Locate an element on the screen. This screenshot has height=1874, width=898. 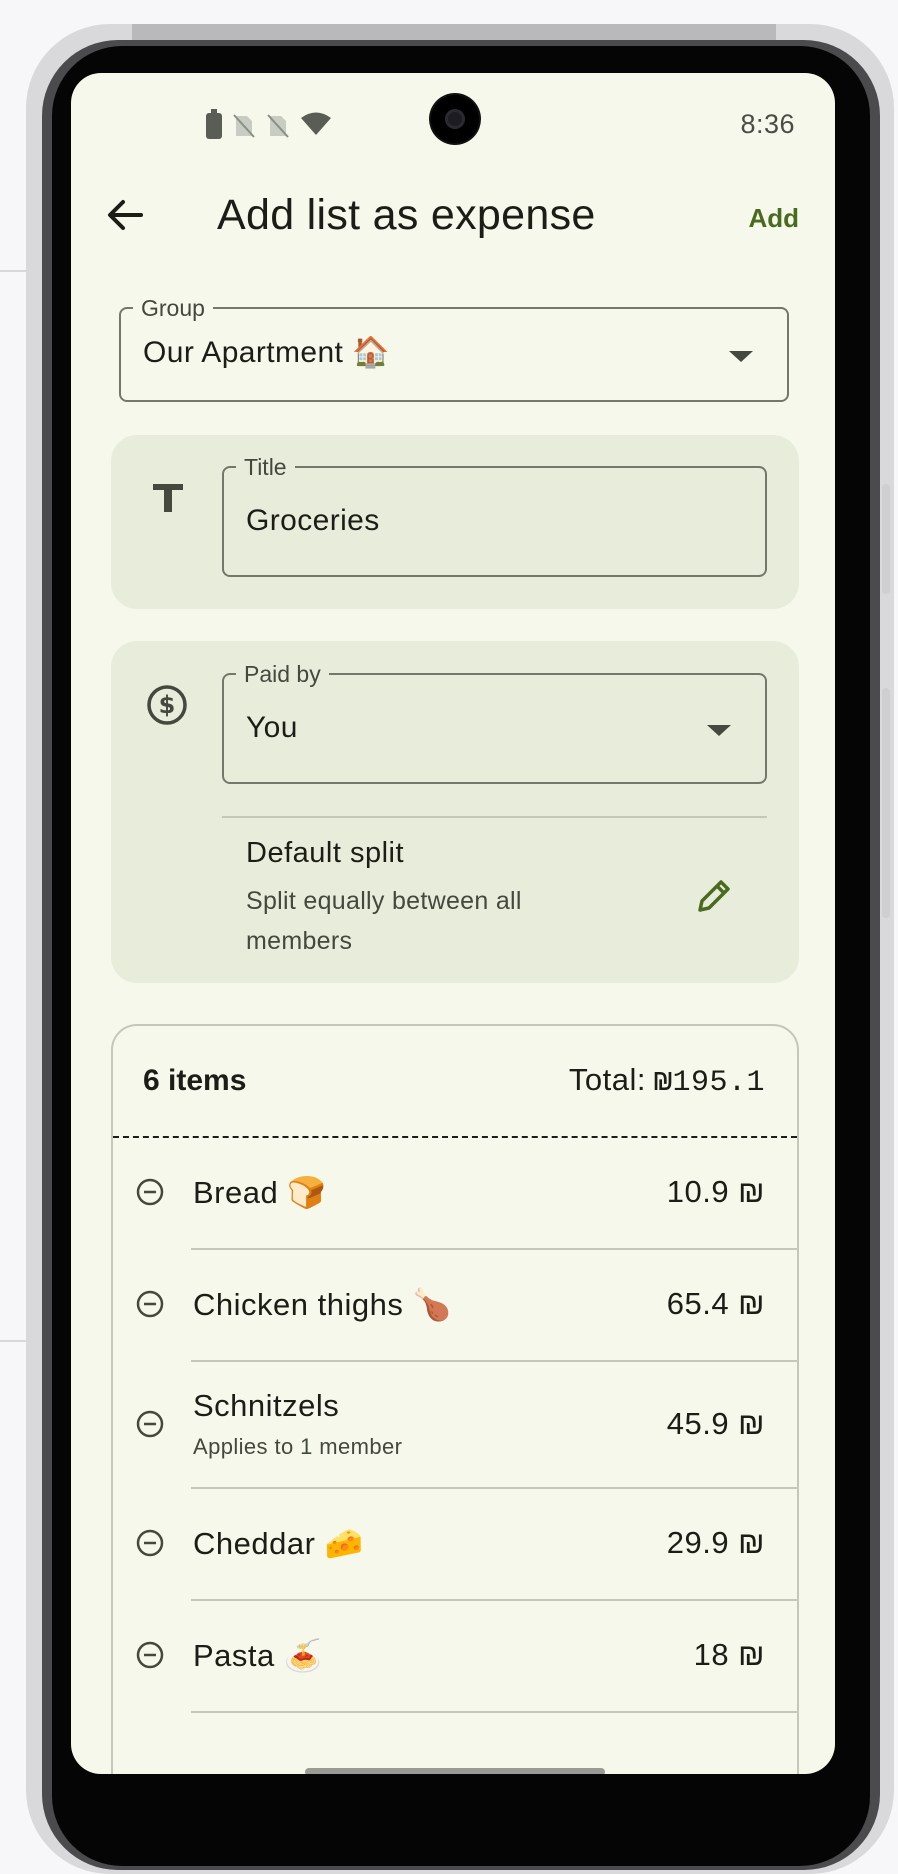
item-price: 18 ₪ is located at coordinates (729, 1654).